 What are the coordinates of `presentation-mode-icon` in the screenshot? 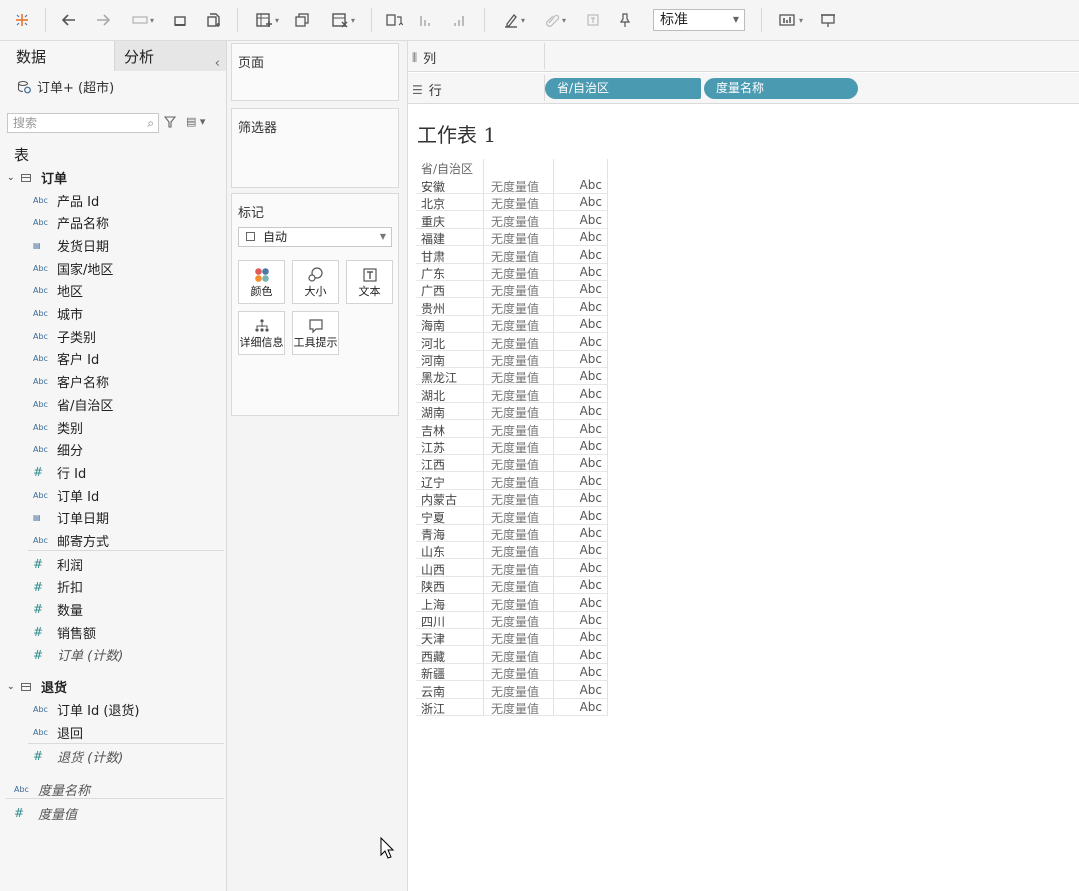 It's located at (828, 20).